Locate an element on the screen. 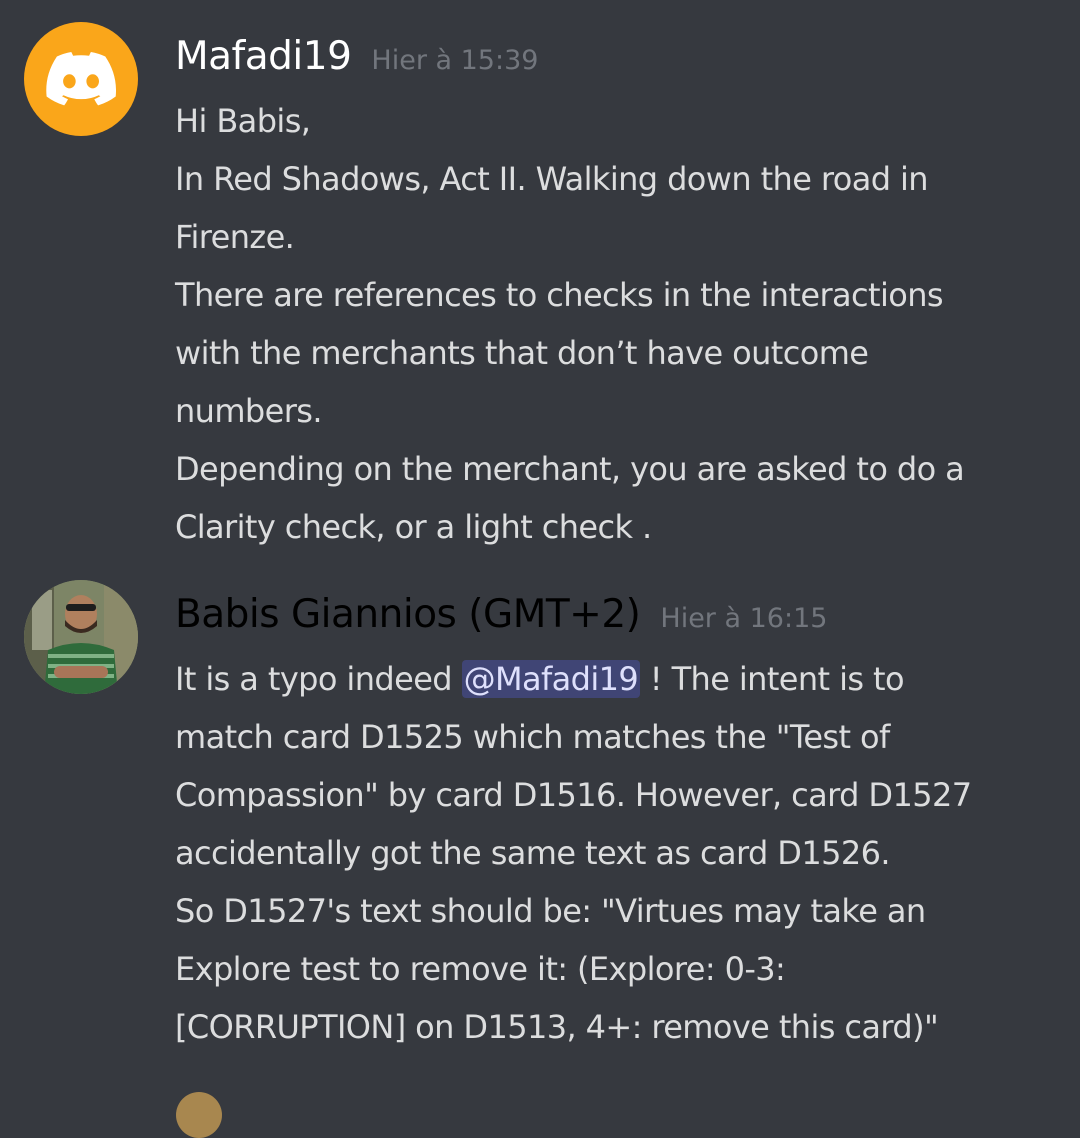 The image size is (1080, 1138). message-line: numbers. is located at coordinates (249, 411).